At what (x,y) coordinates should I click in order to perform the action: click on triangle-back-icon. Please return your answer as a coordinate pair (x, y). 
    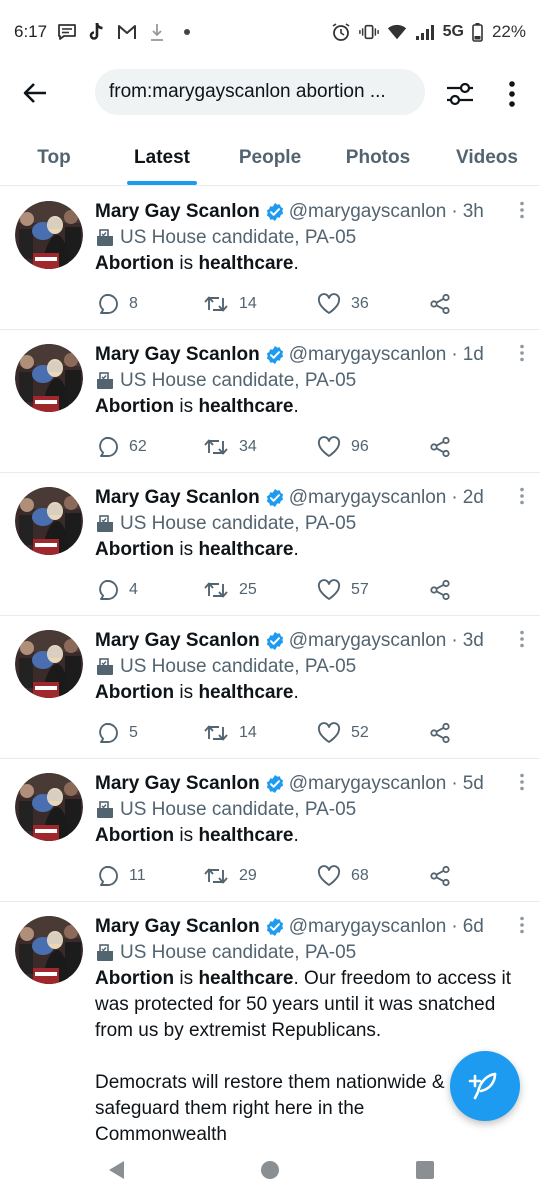
    Looking at the image, I should click on (116, 1170).